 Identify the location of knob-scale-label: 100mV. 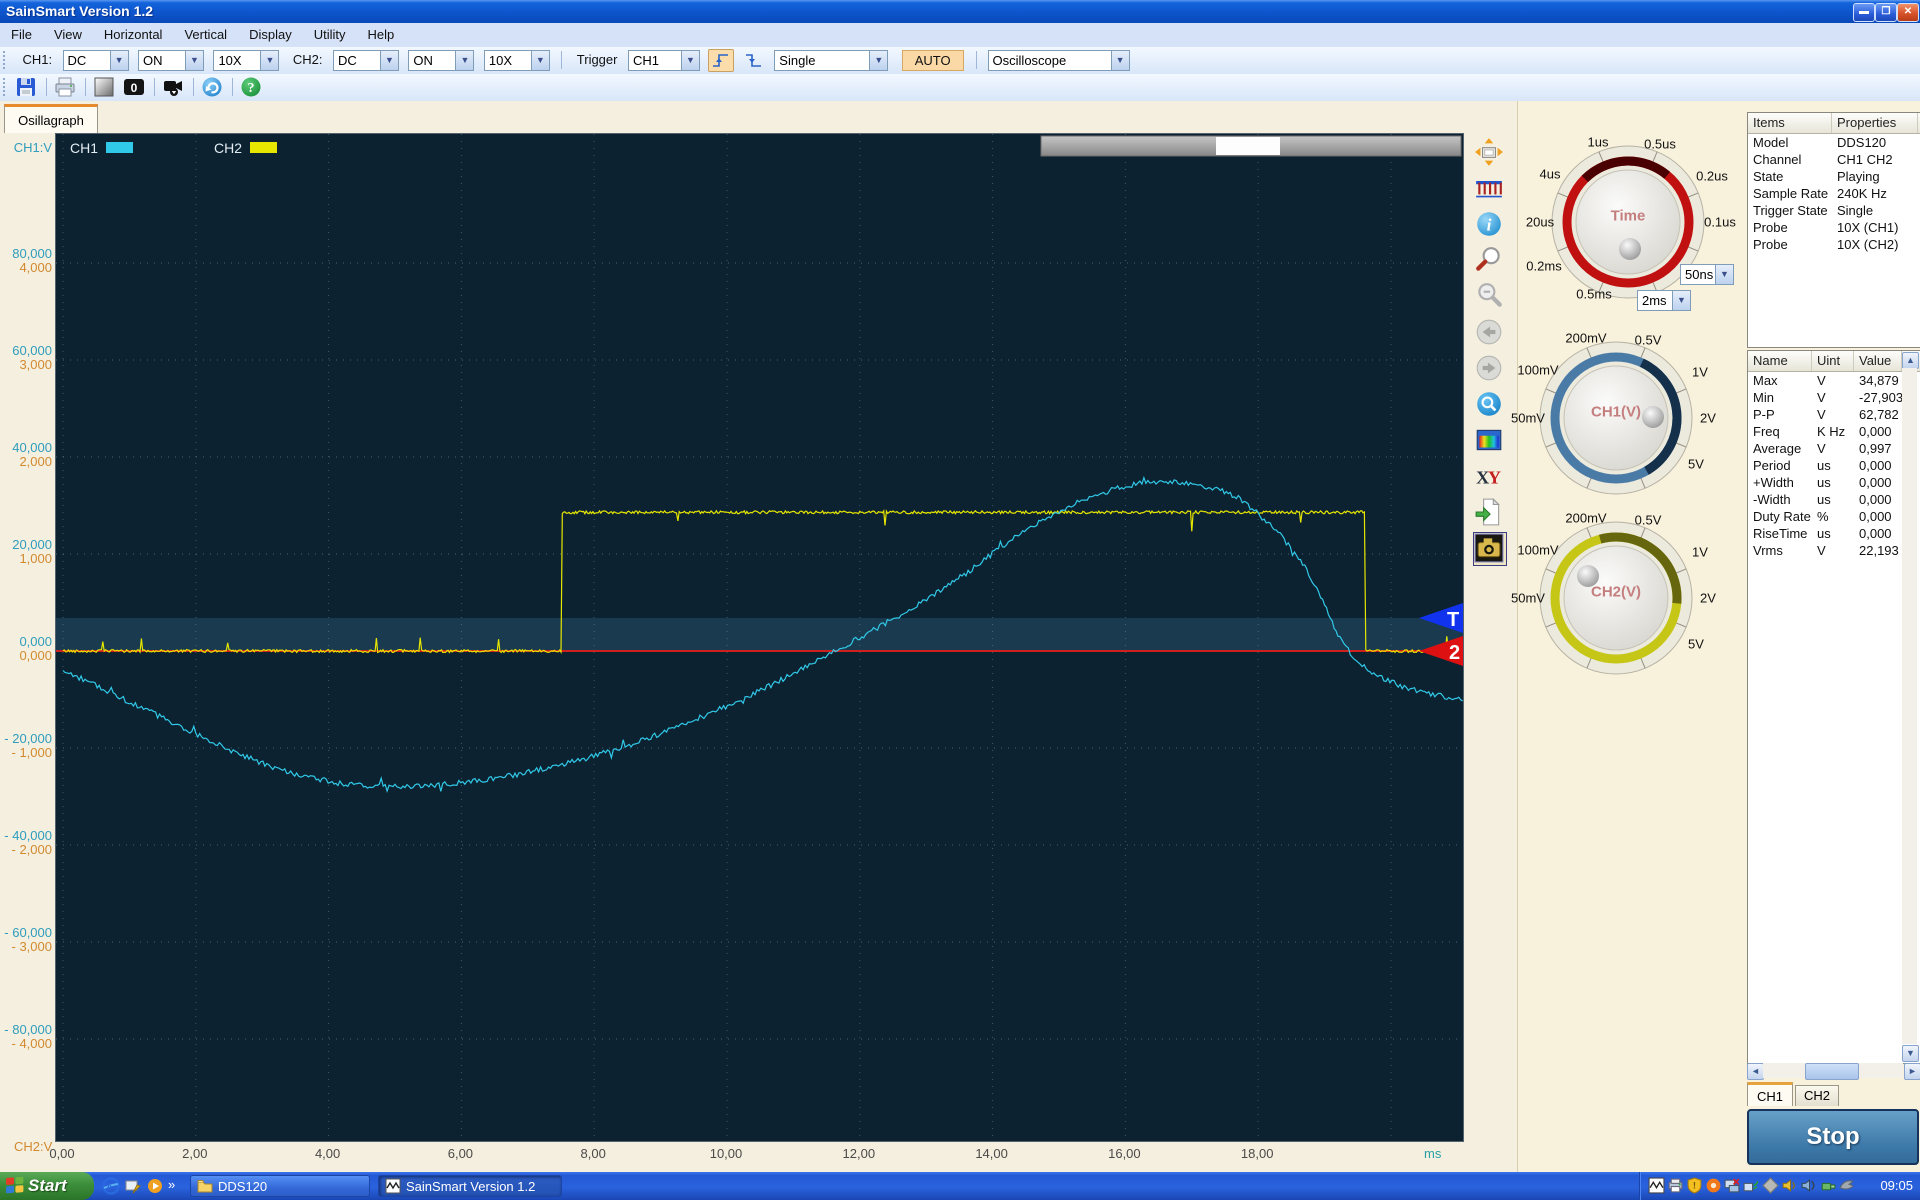
(1538, 370).